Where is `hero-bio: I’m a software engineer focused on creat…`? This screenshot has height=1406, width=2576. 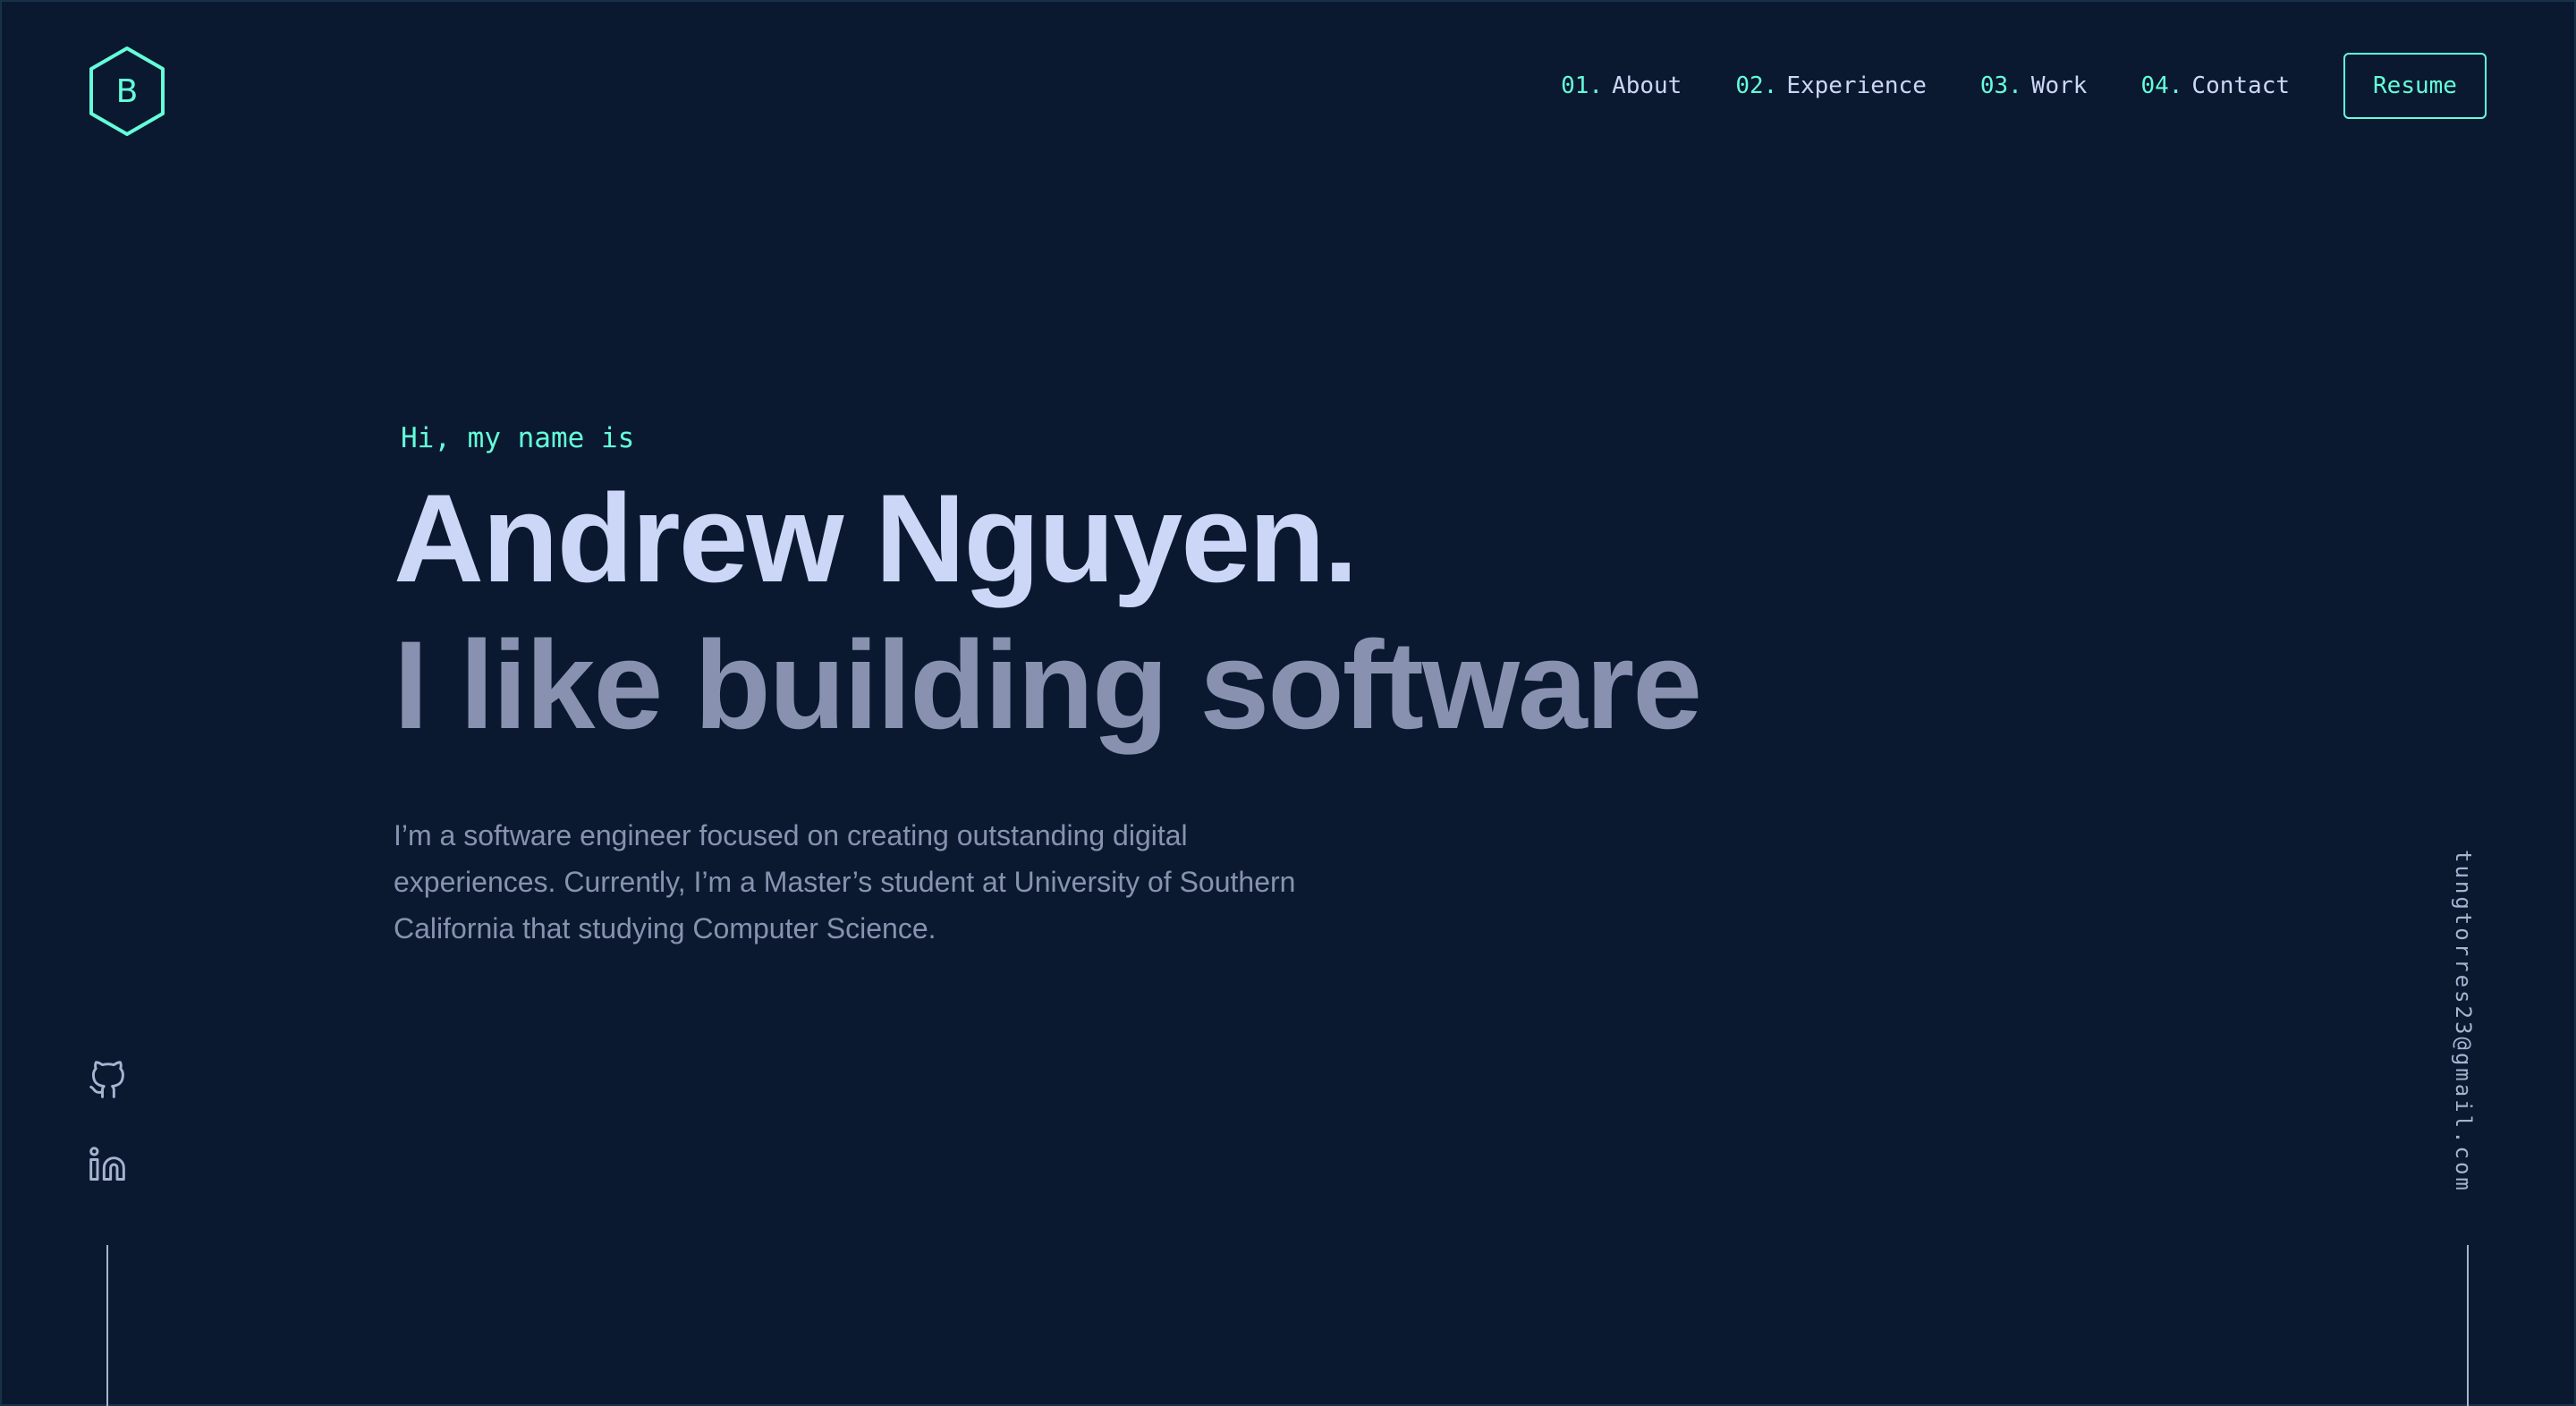
hero-bio: I’m a software engineer focused on creat… is located at coordinates (845, 882).